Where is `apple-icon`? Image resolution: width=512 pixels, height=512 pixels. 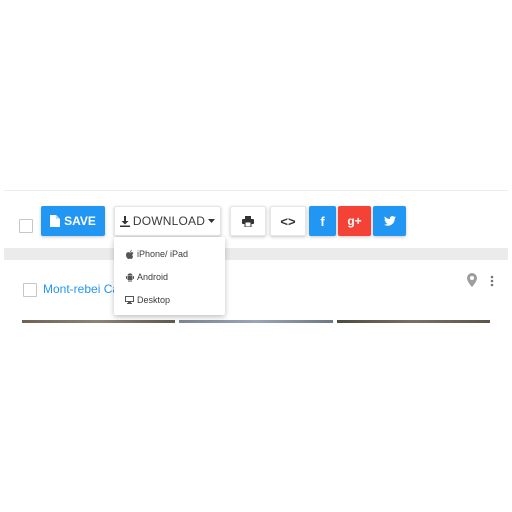
apple-icon is located at coordinates (129, 254).